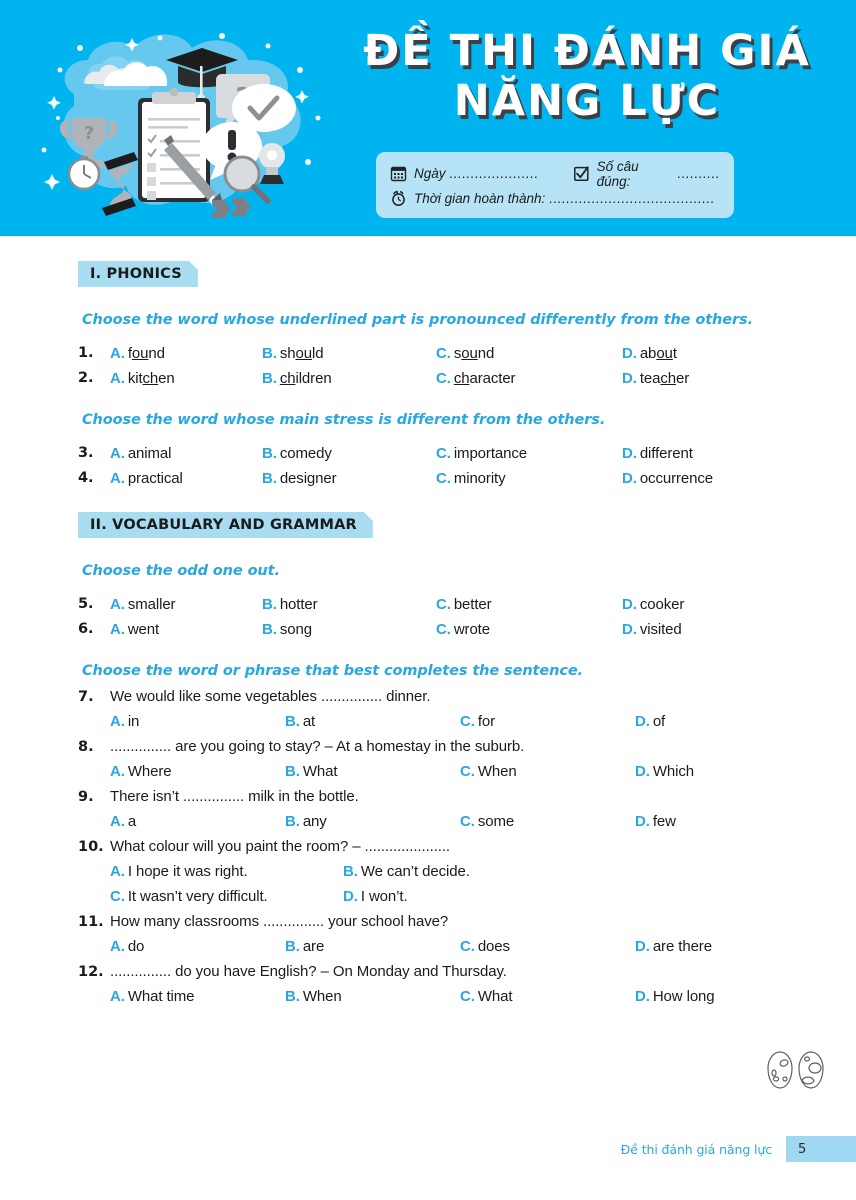 The image size is (856, 1200). I want to click on option-3d: D. different, so click(657, 453).